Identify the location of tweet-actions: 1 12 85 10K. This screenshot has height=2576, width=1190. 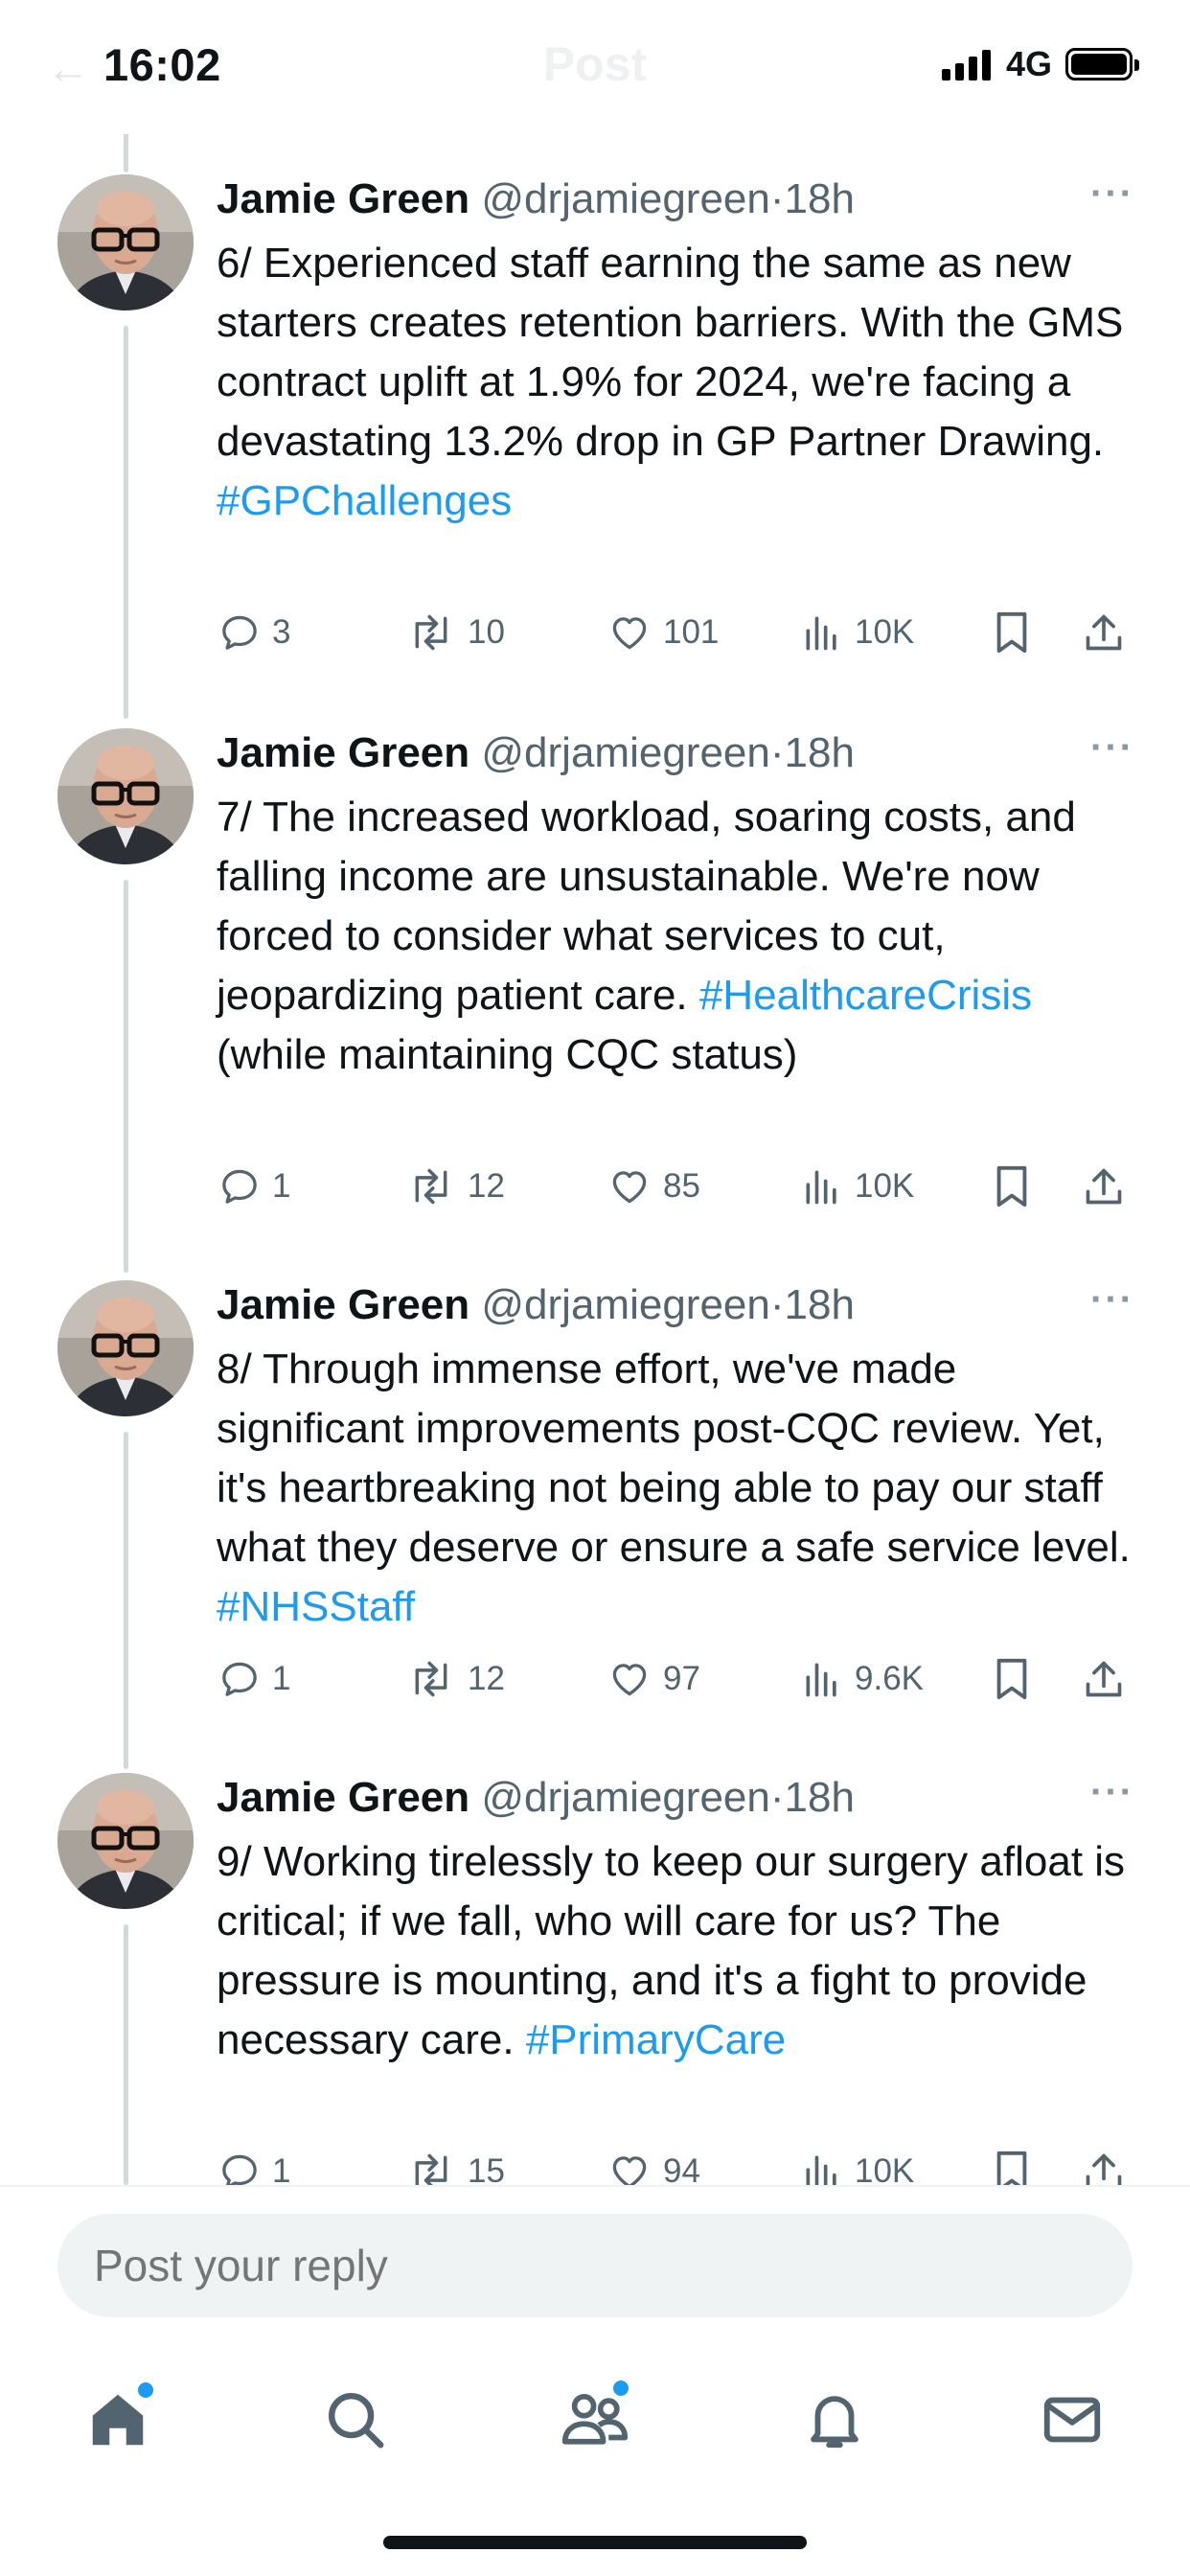
(677, 1186).